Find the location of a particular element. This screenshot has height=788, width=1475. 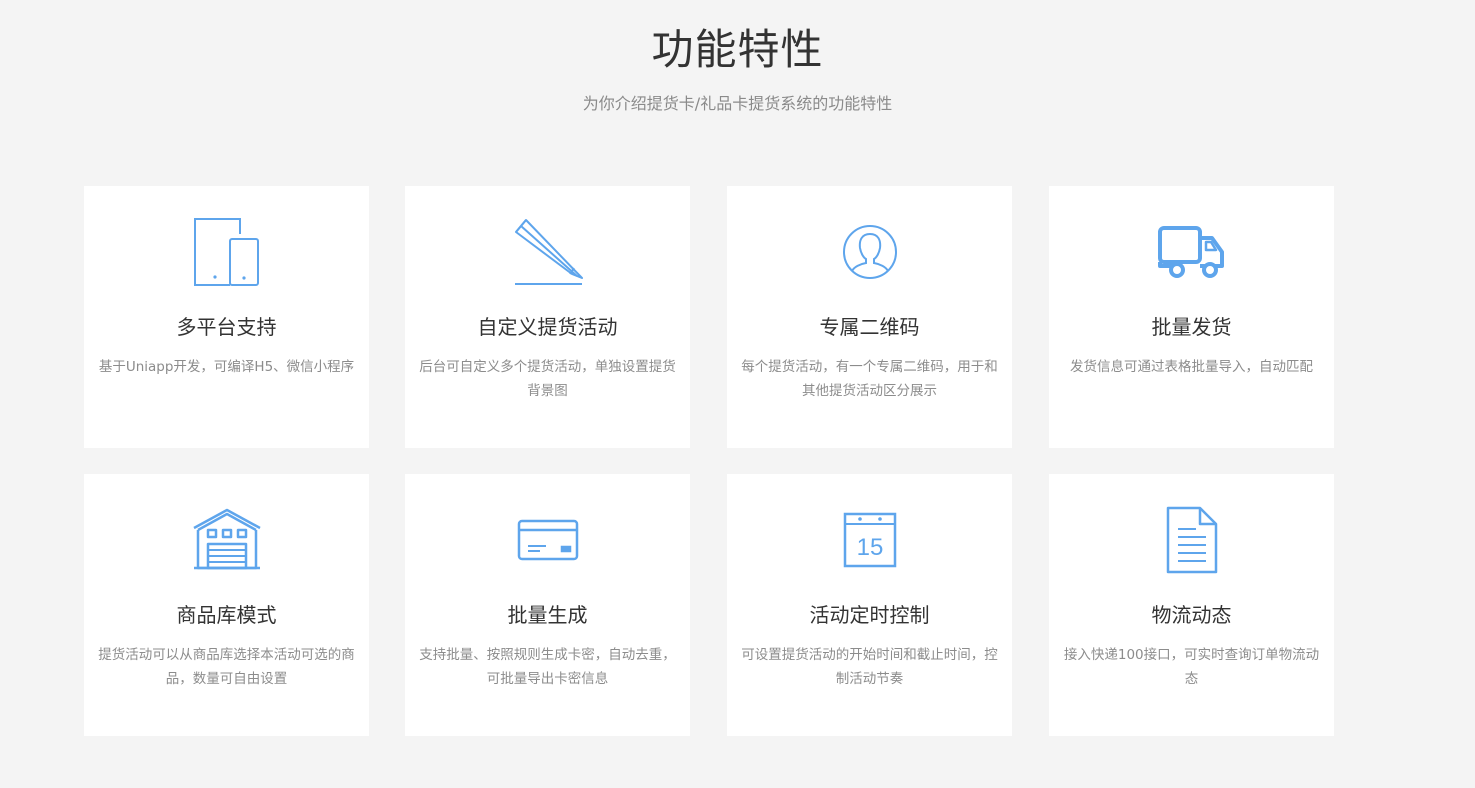

calendar-icon: 15 is located at coordinates (869, 540).